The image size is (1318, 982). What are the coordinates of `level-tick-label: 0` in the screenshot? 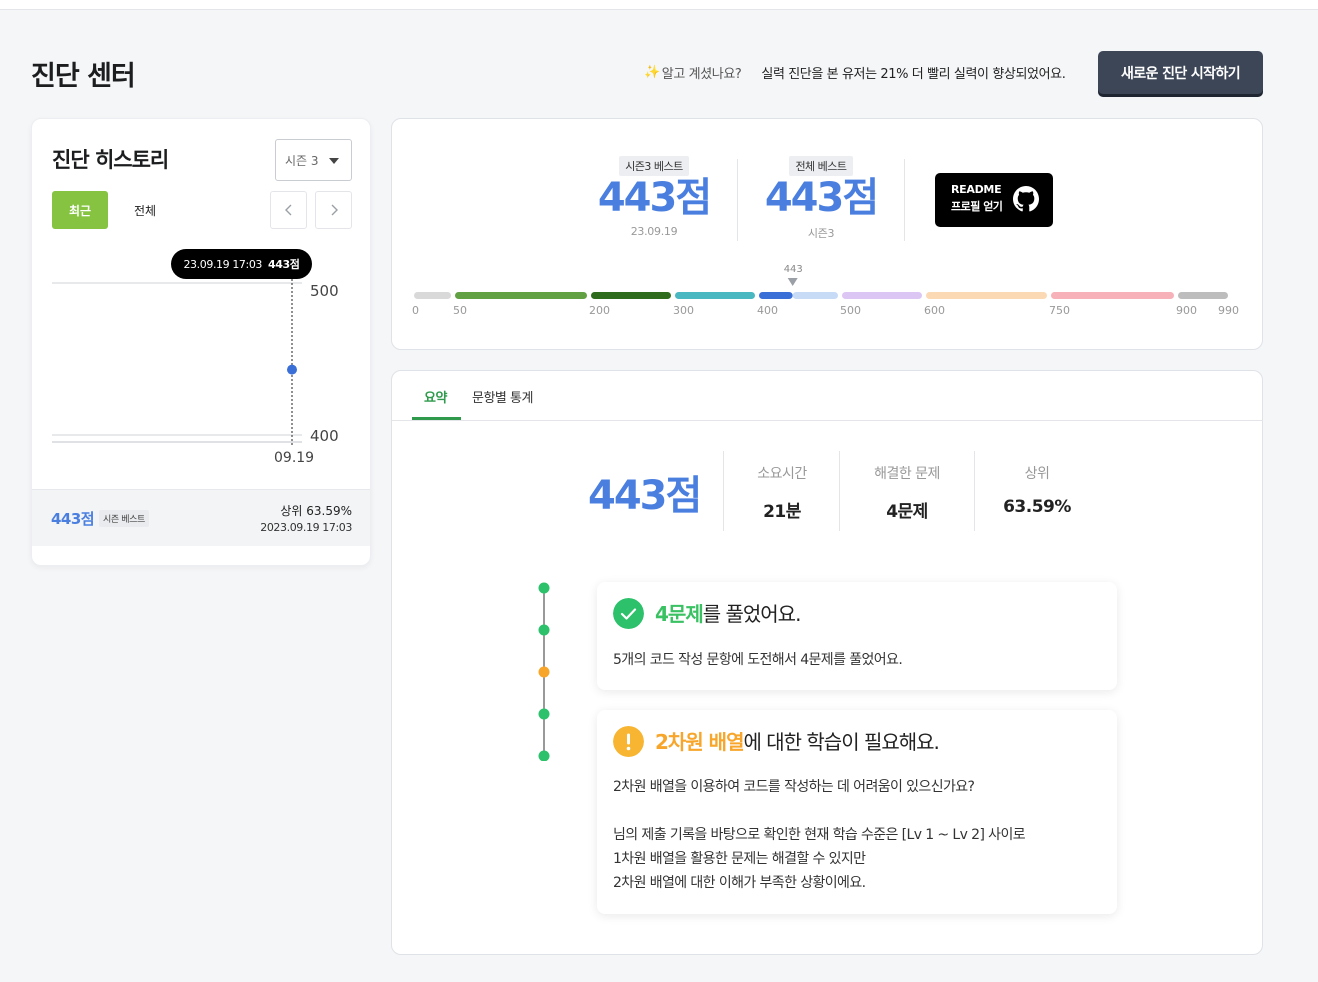 It's located at (415, 310).